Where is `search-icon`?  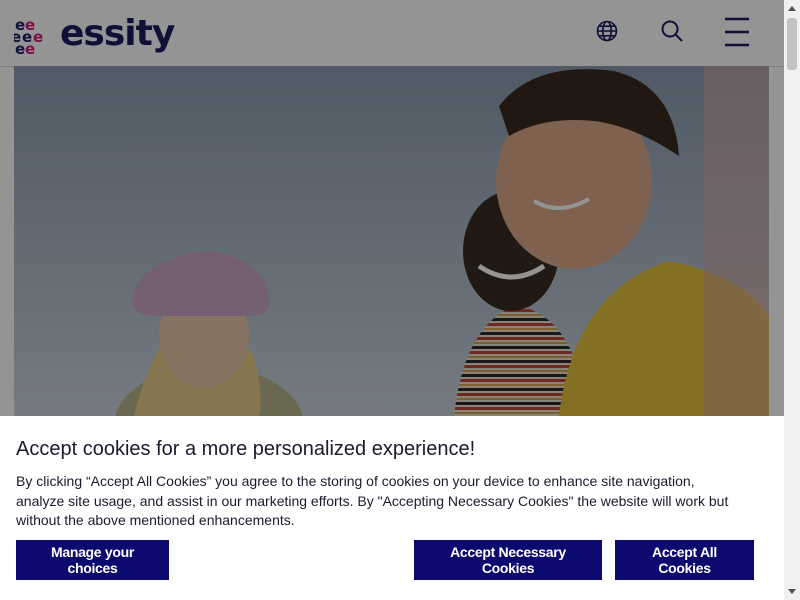 search-icon is located at coordinates (672, 31).